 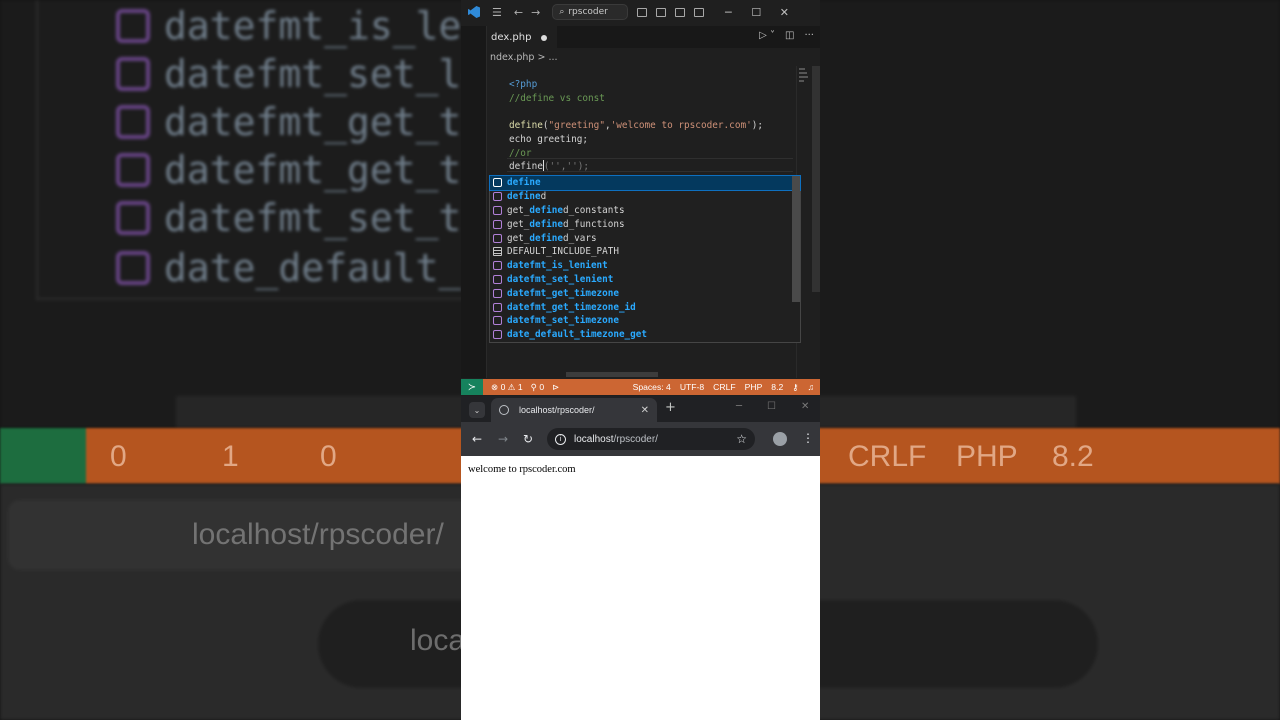 I want to click on typed-text: define, so click(x=526, y=167).